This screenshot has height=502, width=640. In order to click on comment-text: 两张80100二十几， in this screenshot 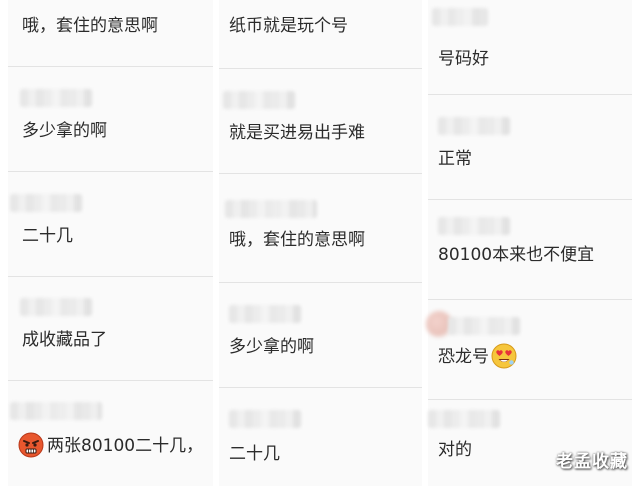, I will do `click(125, 446)`.